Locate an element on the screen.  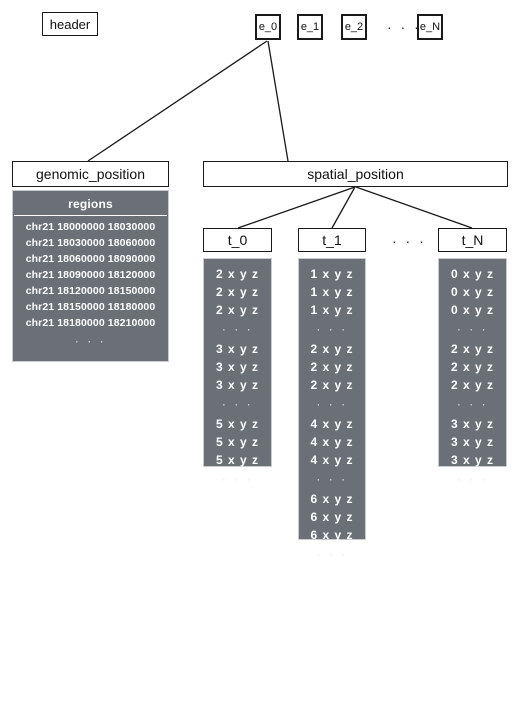
spatial-position-label: spatial_position is located at coordinates (355, 174).